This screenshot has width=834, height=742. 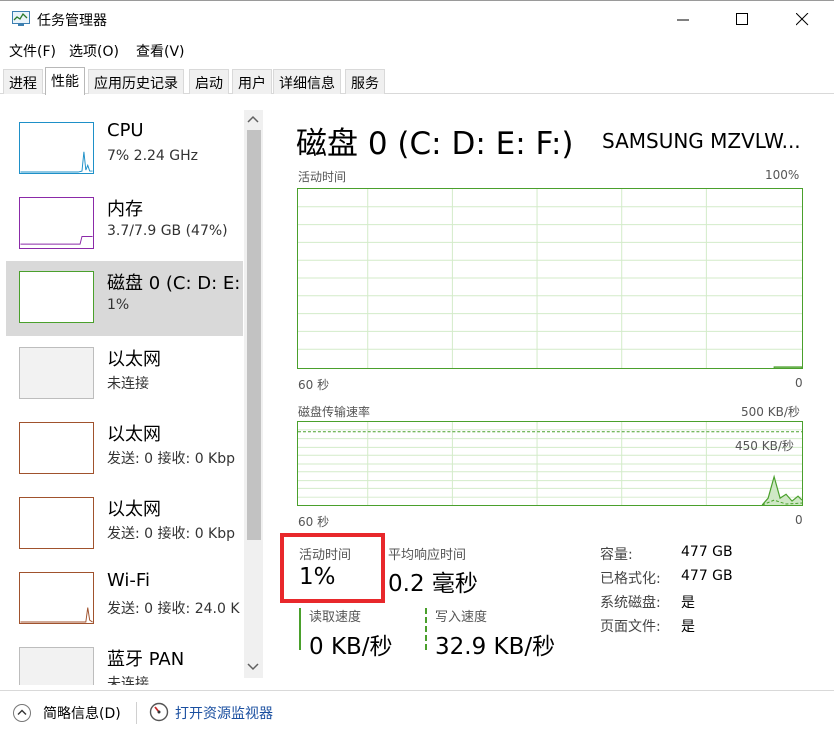 I want to click on read-speed-indicator, so click(x=300, y=629).